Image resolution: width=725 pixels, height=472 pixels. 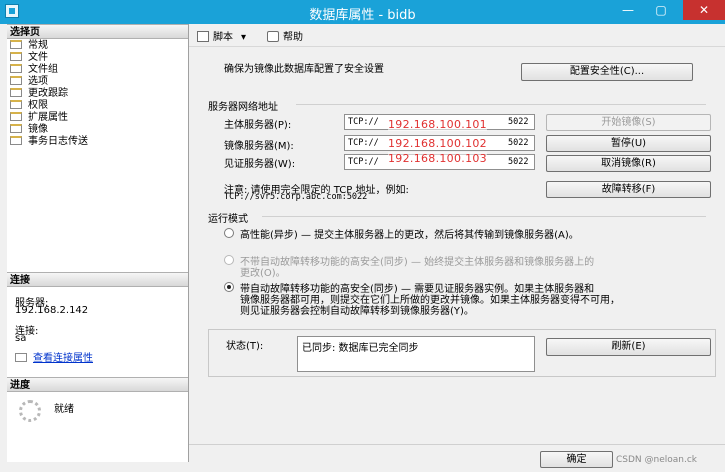 I want to click on view-connection-link: 查看连接属性, so click(x=54, y=356).